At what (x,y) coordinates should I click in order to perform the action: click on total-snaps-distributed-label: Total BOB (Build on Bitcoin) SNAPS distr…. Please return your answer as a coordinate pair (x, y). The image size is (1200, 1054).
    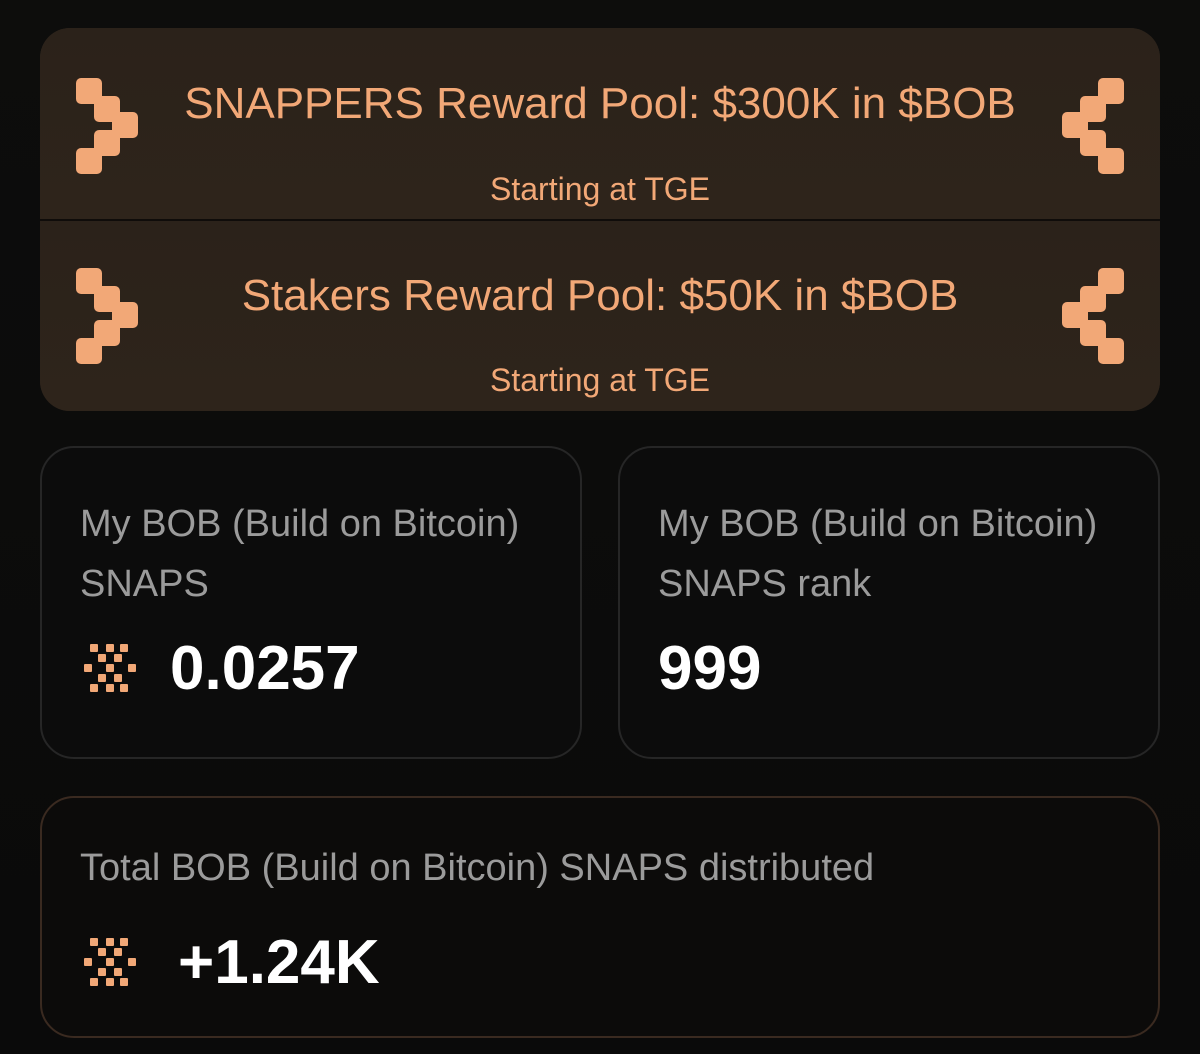
    Looking at the image, I should click on (477, 868).